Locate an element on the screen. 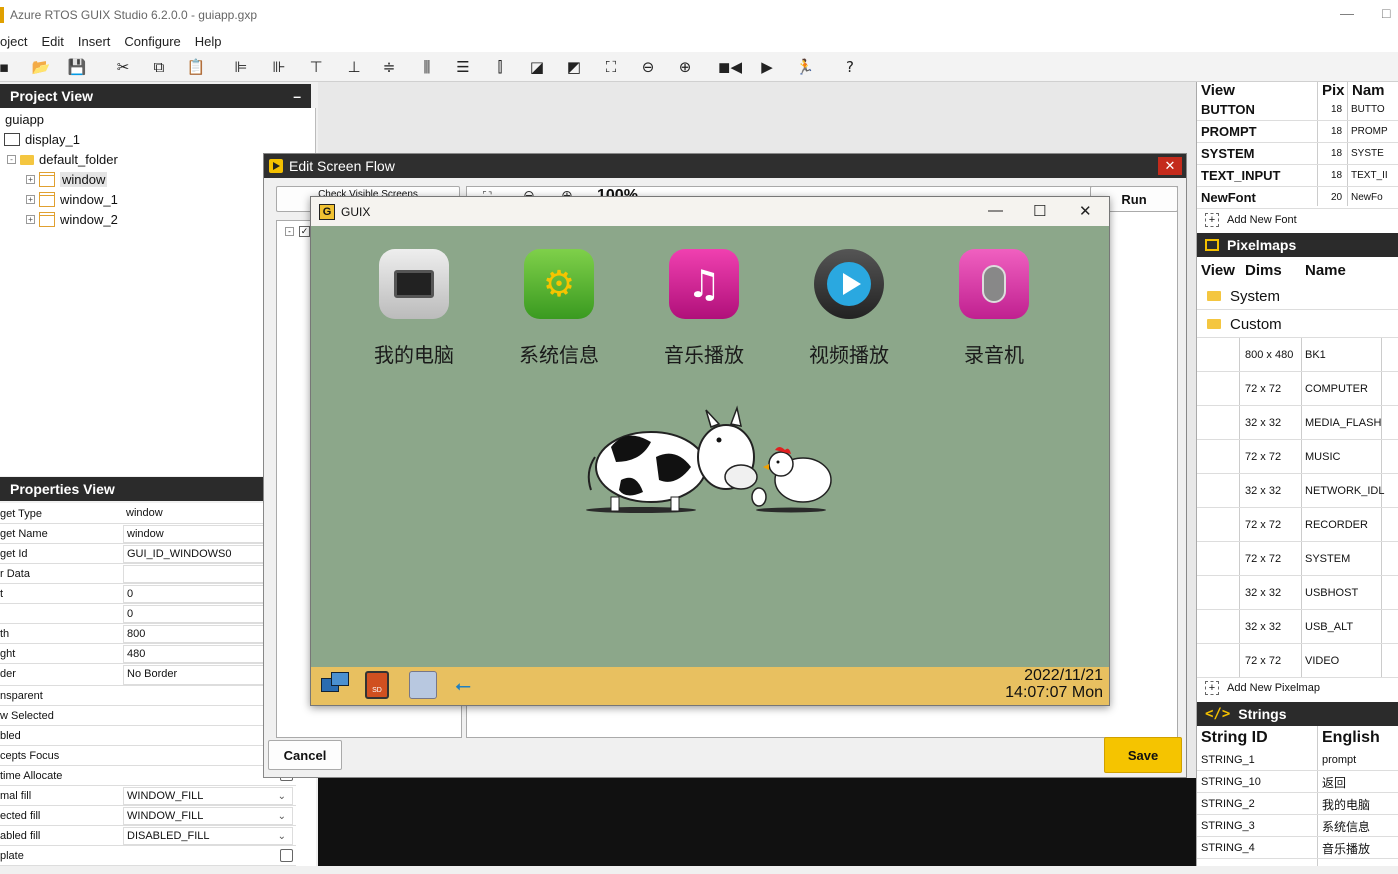 Image resolution: width=1398 pixels, height=874 pixels. app-recorder: 录音机 is located at coordinates (994, 308).